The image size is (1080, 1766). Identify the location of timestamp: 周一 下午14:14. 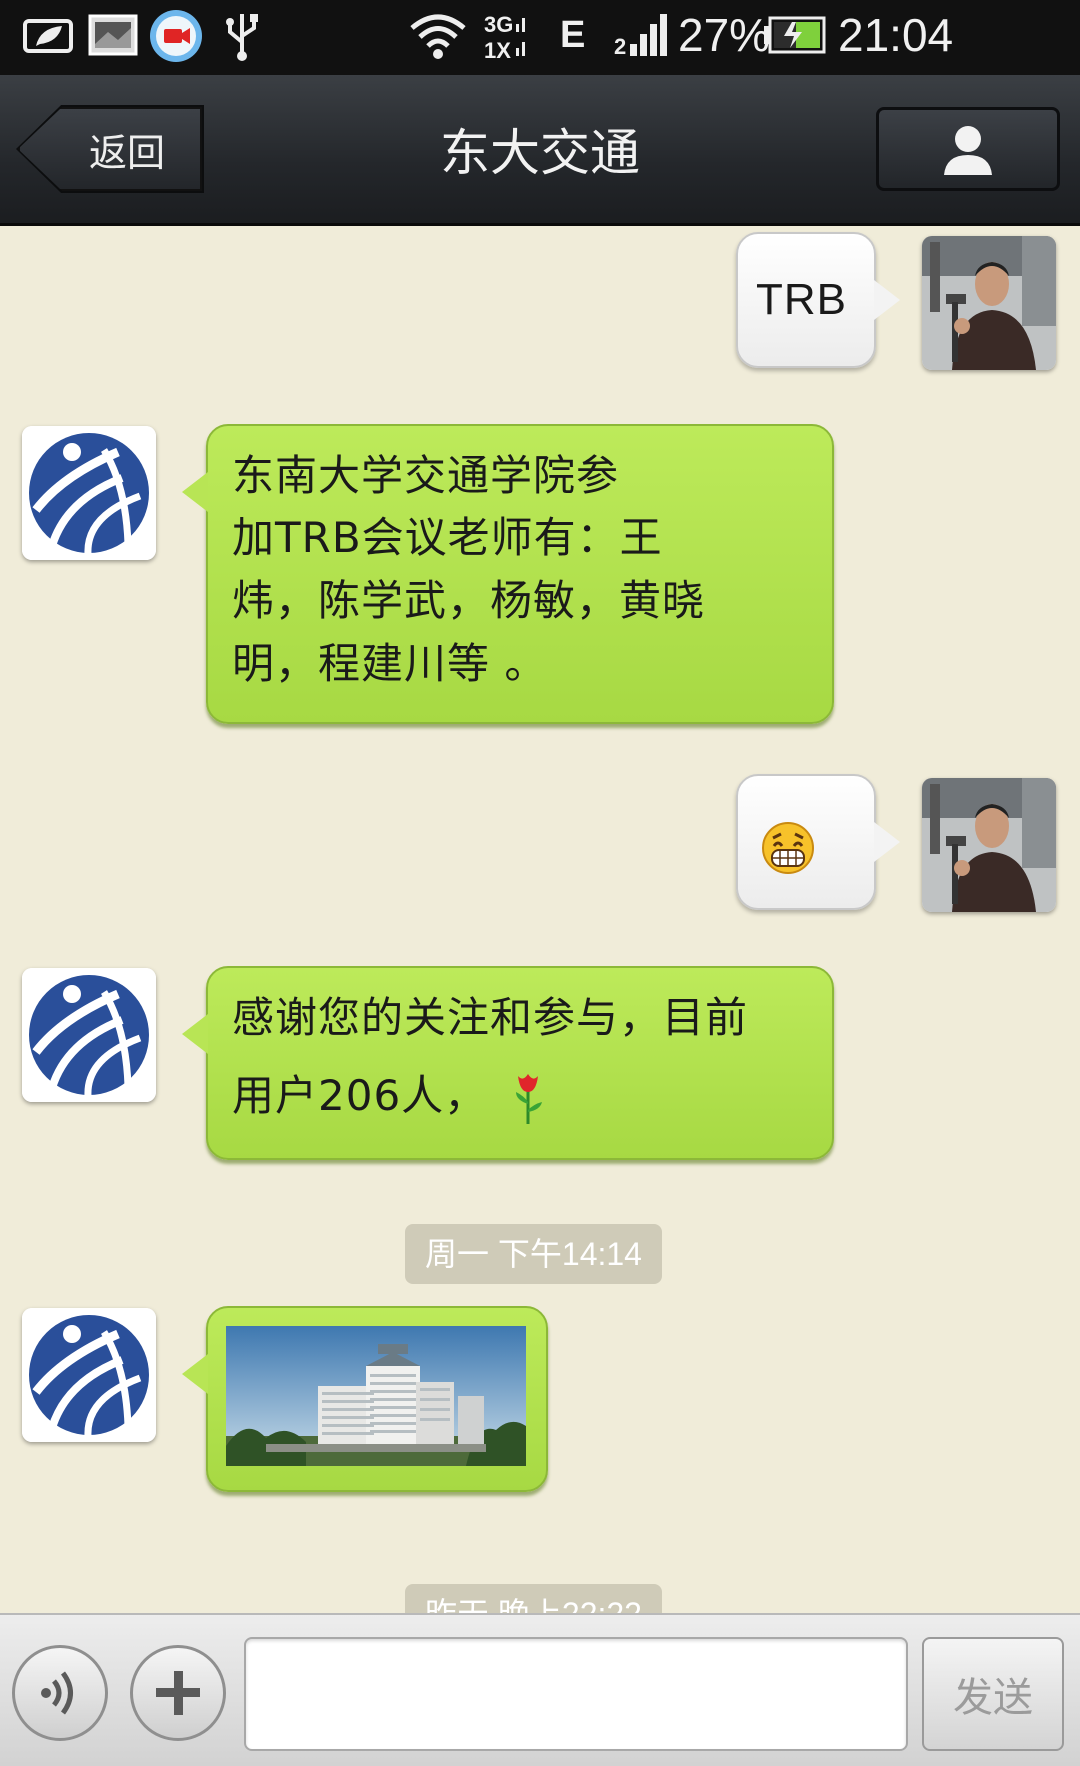
(533, 1254).